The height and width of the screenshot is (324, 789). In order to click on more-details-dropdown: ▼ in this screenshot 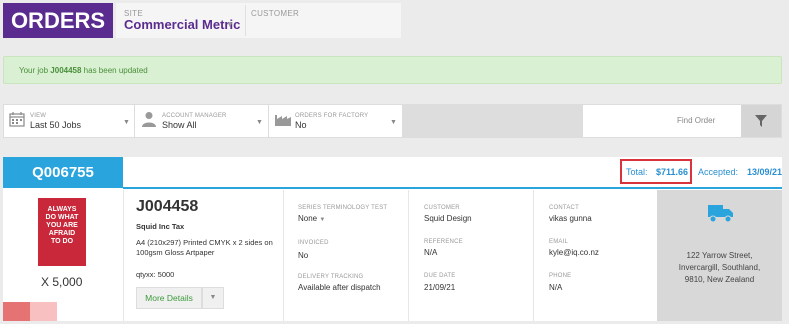, I will do `click(213, 298)`.